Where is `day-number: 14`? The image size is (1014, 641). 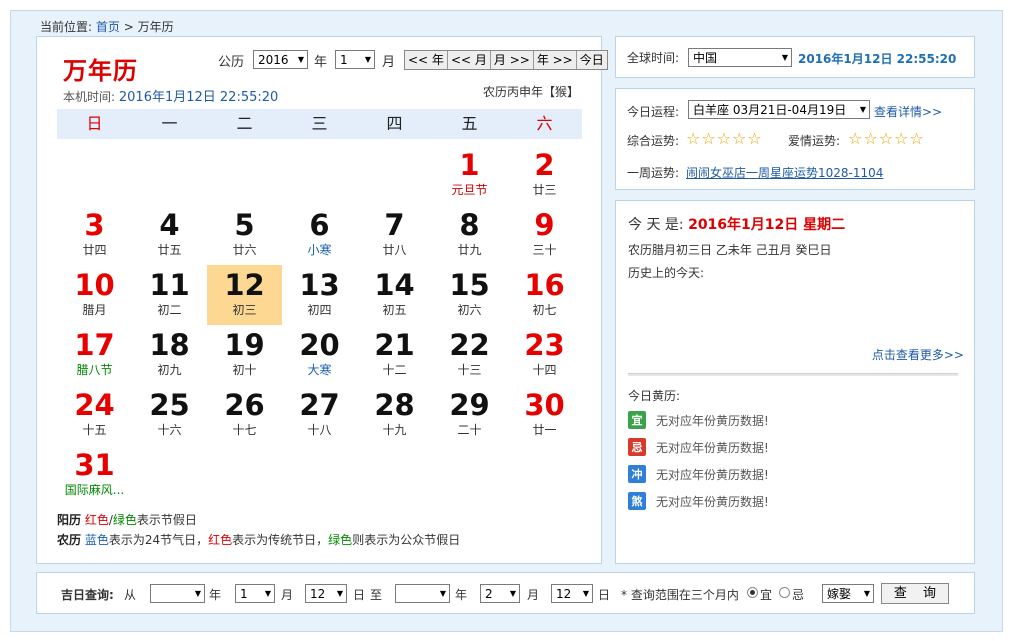 day-number: 14 is located at coordinates (394, 285).